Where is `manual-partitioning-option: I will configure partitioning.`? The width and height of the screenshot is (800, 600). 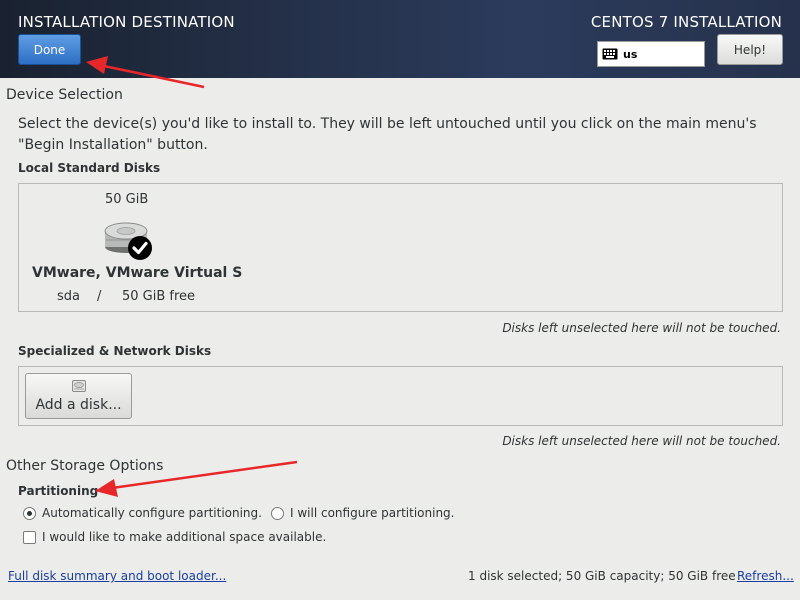
manual-partitioning-option: I will configure partitioning. is located at coordinates (362, 513).